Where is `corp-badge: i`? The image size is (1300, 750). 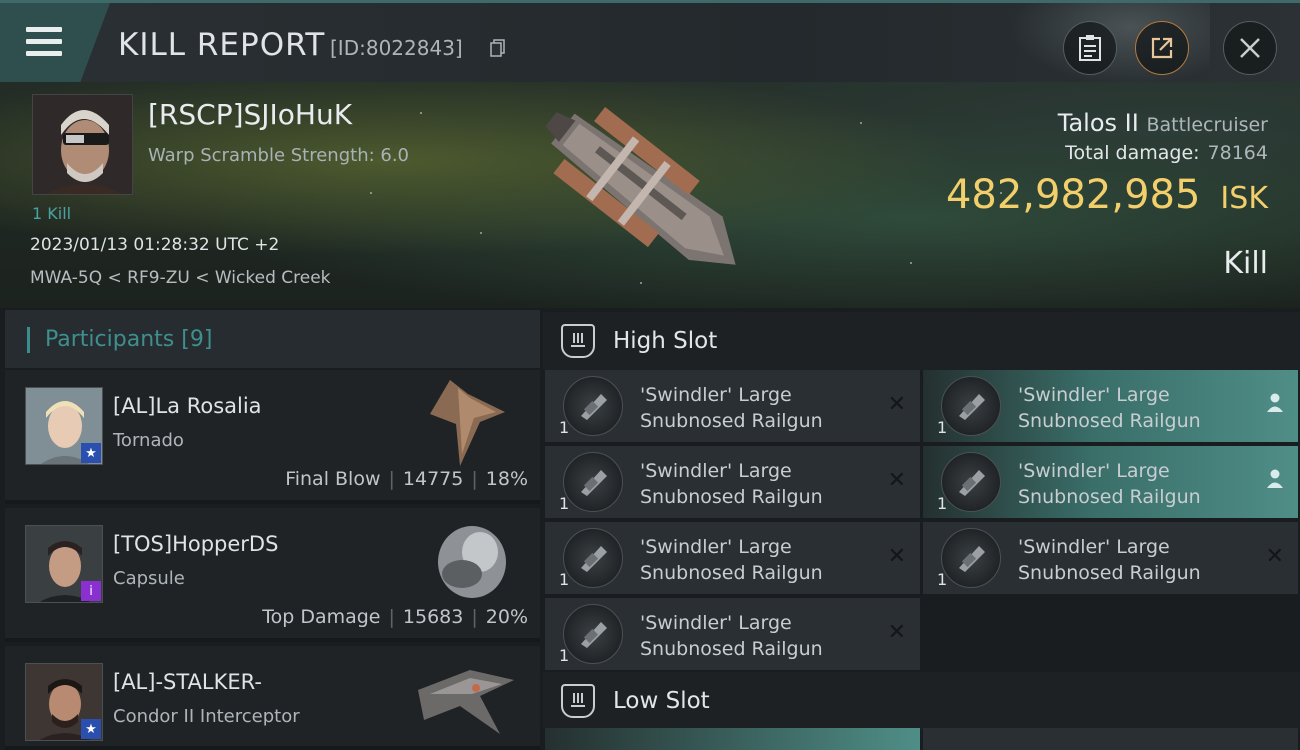 corp-badge: i is located at coordinates (91, 591).